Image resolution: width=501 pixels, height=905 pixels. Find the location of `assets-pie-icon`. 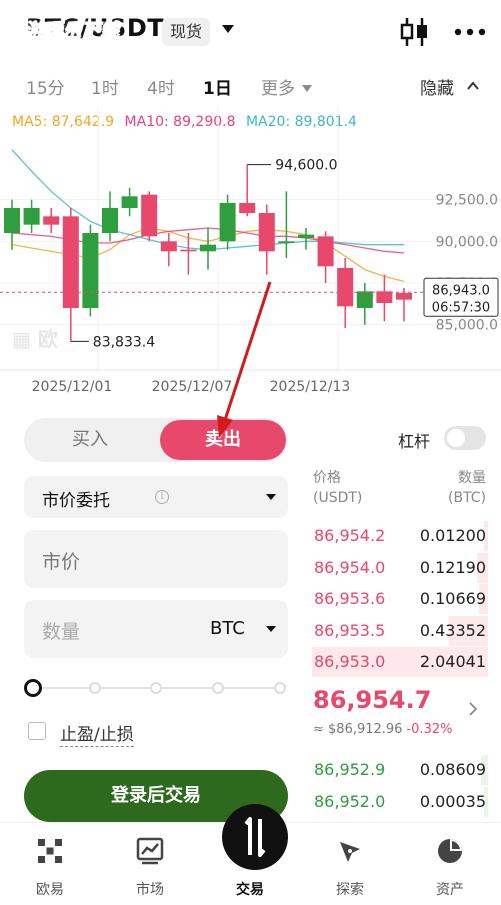

assets-pie-icon is located at coordinates (450, 851).